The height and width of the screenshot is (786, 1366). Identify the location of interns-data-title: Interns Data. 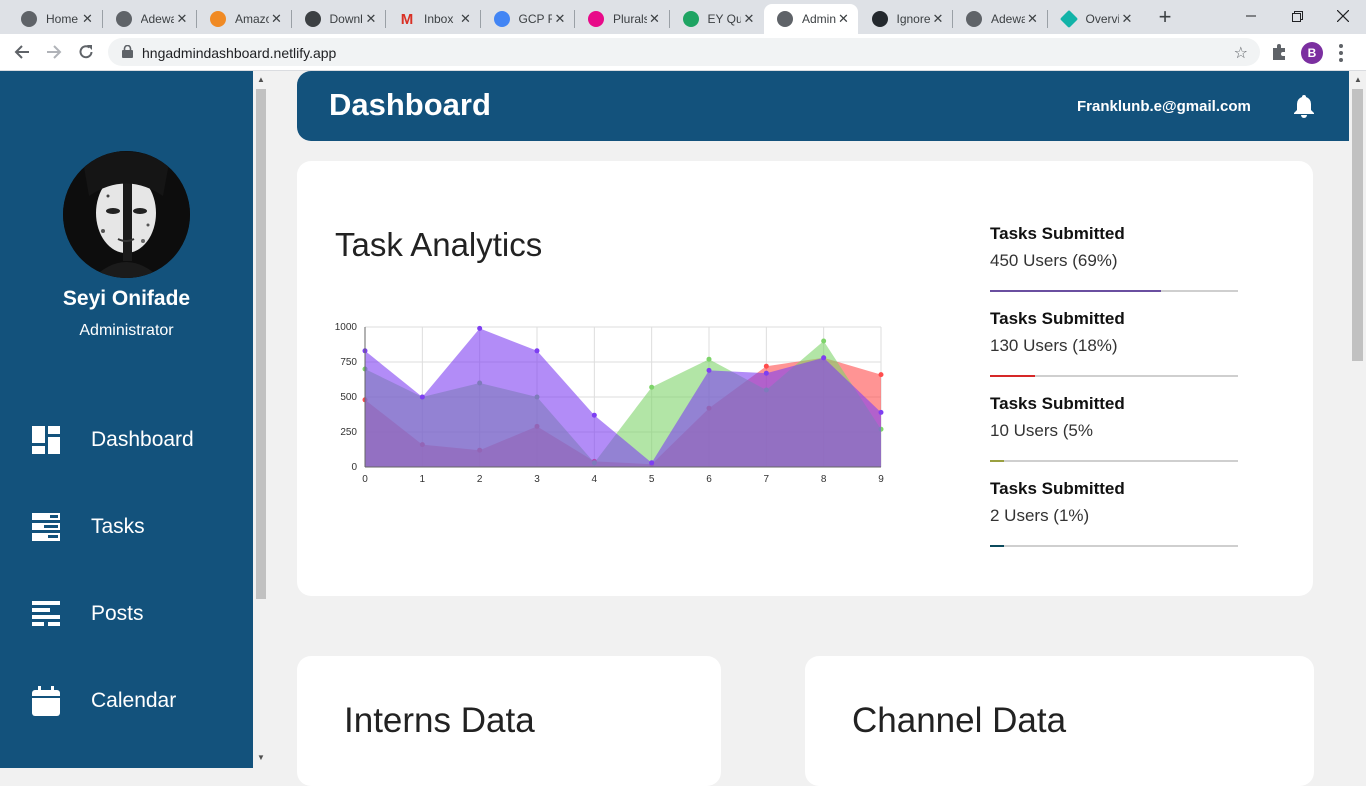
(439, 720).